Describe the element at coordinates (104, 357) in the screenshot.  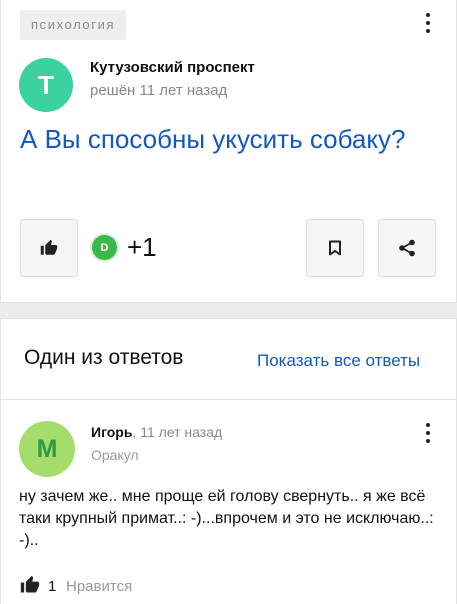
I see `answers-heading: Один из ответов` at that location.